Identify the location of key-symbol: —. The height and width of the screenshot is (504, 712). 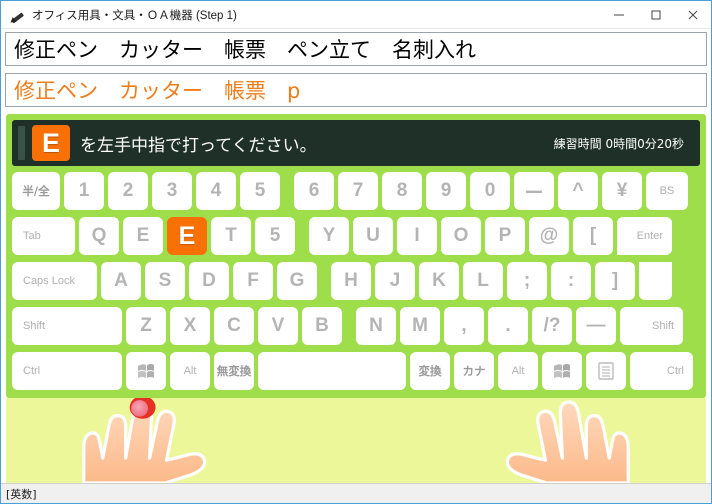
(596, 326).